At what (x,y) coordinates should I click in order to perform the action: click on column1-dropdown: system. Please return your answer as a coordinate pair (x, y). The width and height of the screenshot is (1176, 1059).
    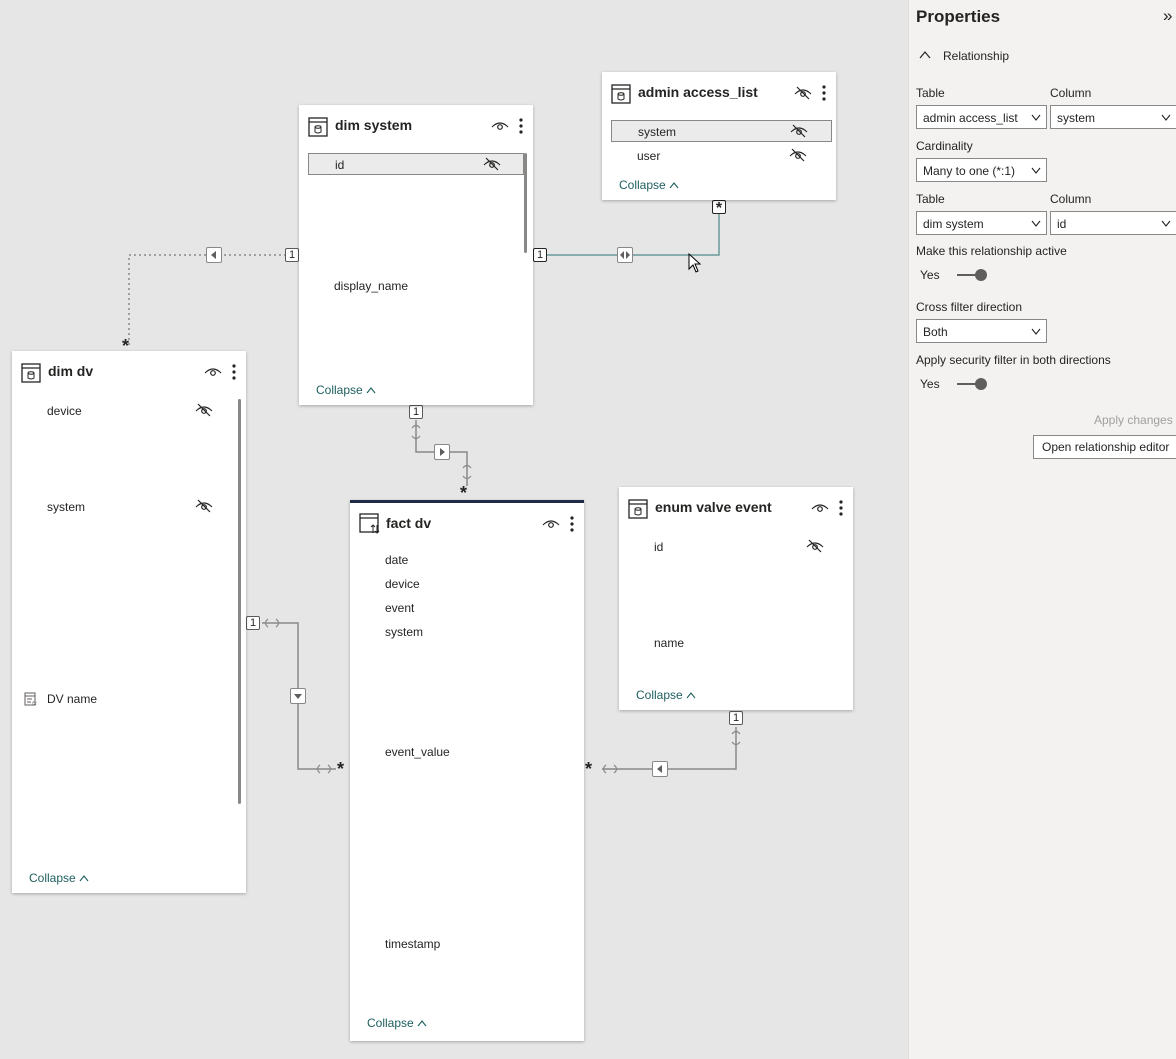
    Looking at the image, I should click on (1113, 117).